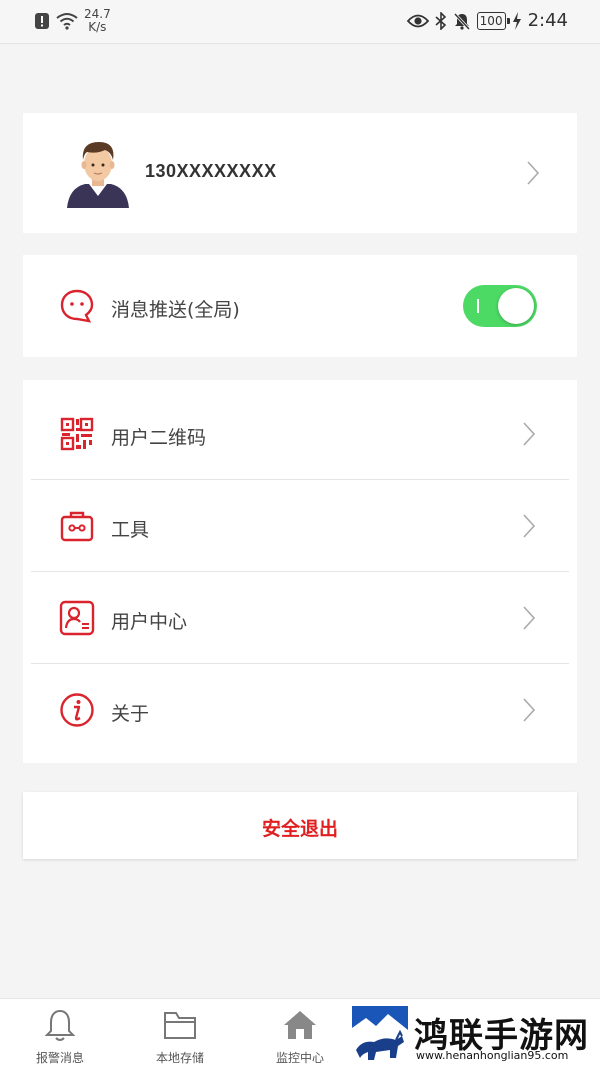  I want to click on status-right: 100 2:44, so click(487, 20).